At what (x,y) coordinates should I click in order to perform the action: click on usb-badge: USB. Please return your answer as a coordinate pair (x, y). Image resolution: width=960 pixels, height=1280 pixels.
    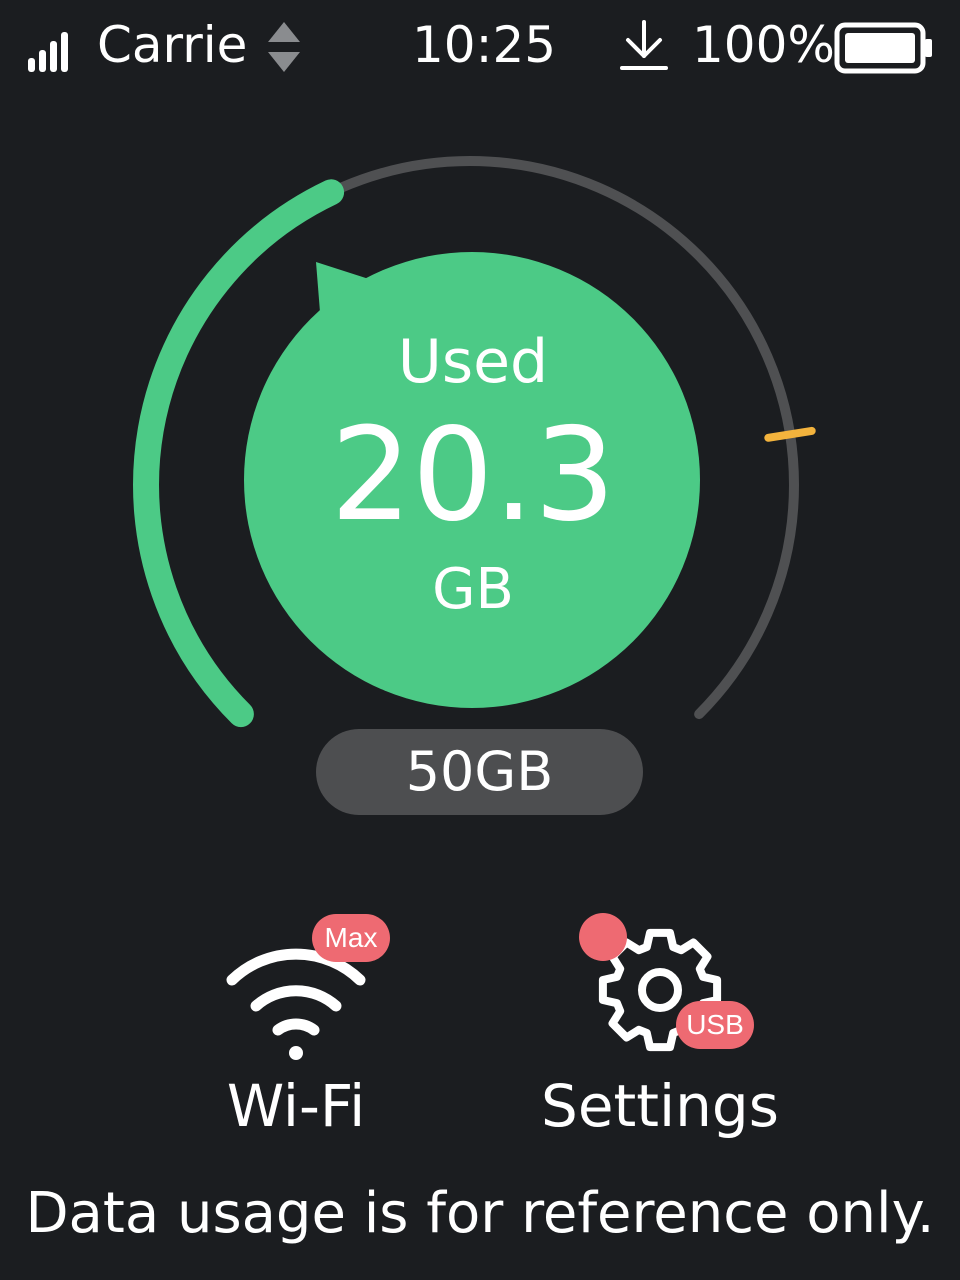
    Looking at the image, I should click on (715, 1025).